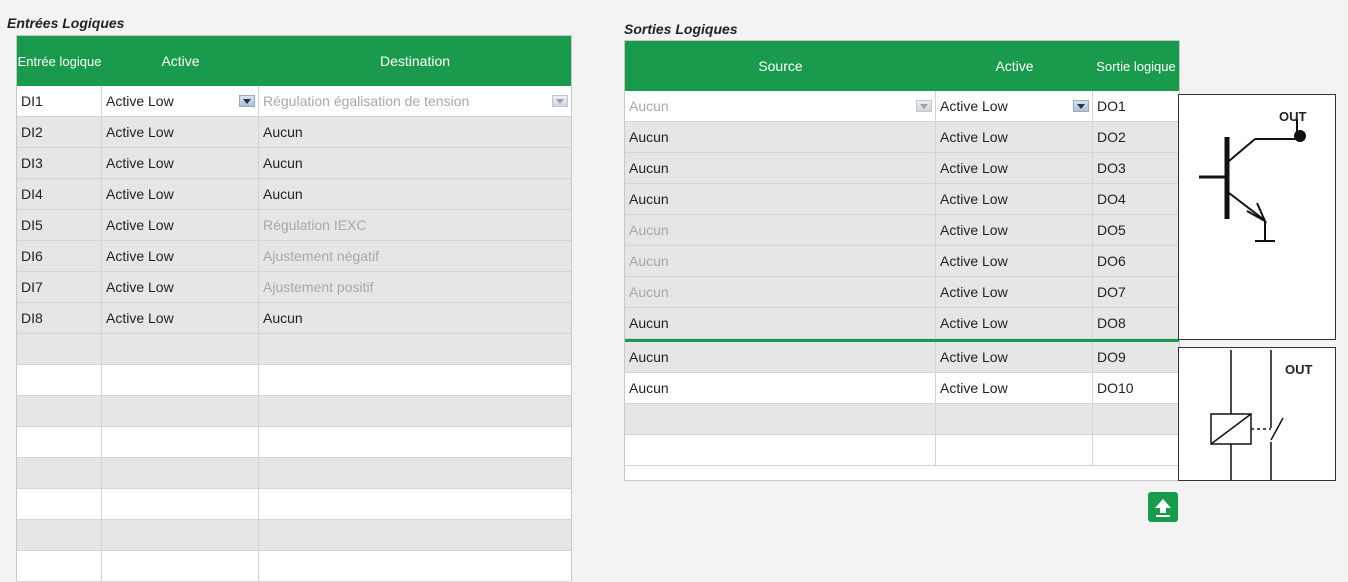 Image resolution: width=1348 pixels, height=582 pixels. What do you see at coordinates (415, 256) in the screenshot?
I see `destination-cell: Ajustement négatif` at bounding box center [415, 256].